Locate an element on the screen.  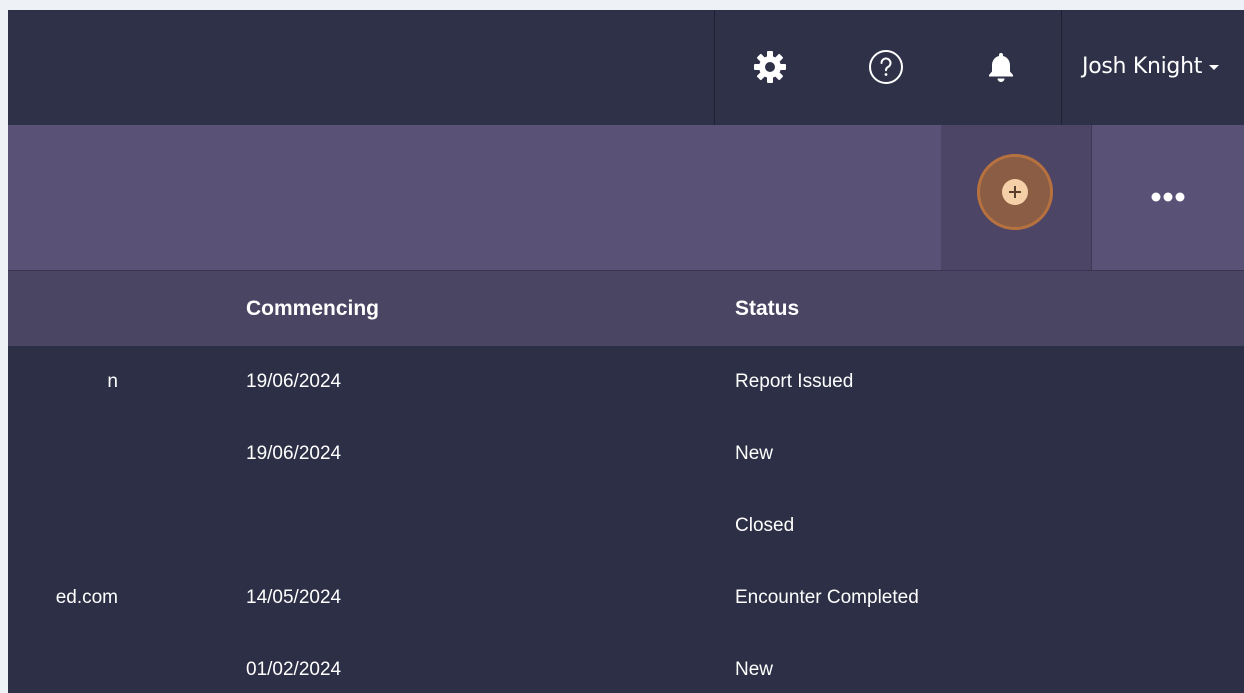
cell-commencing: 01/02/2024 is located at coordinates (294, 669).